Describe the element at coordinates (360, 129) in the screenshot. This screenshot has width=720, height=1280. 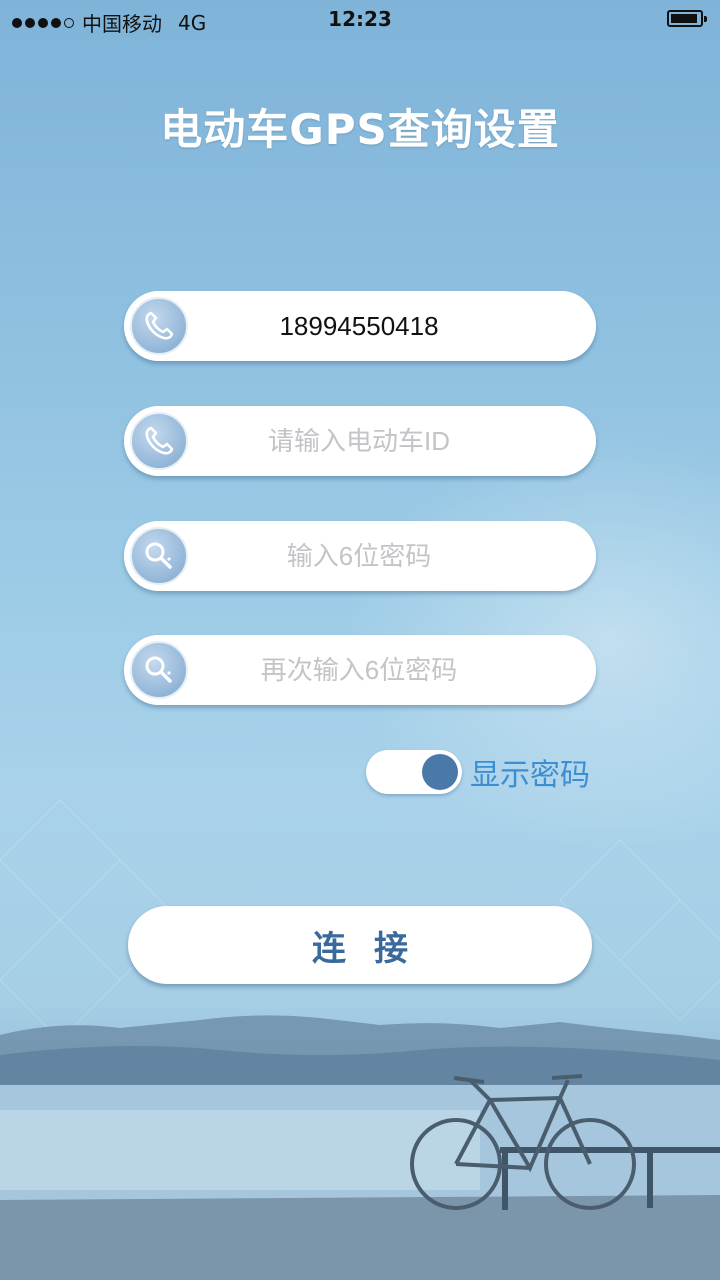
I see `page-title: 电动车GPS查询设置` at that location.